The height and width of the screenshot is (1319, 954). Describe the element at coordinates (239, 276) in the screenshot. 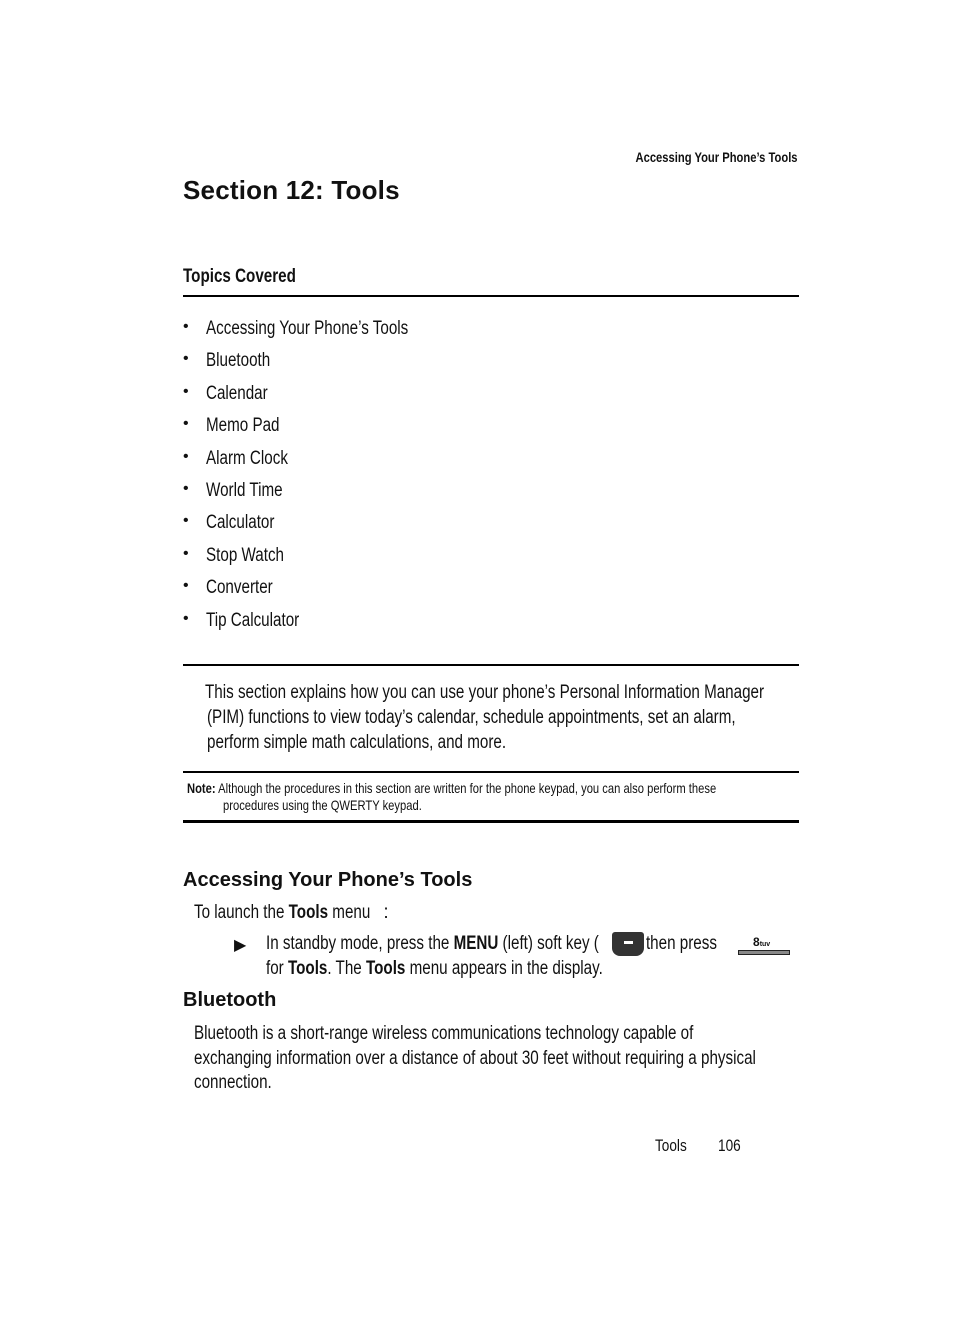

I see `topics-heading: Topics Covered` at that location.